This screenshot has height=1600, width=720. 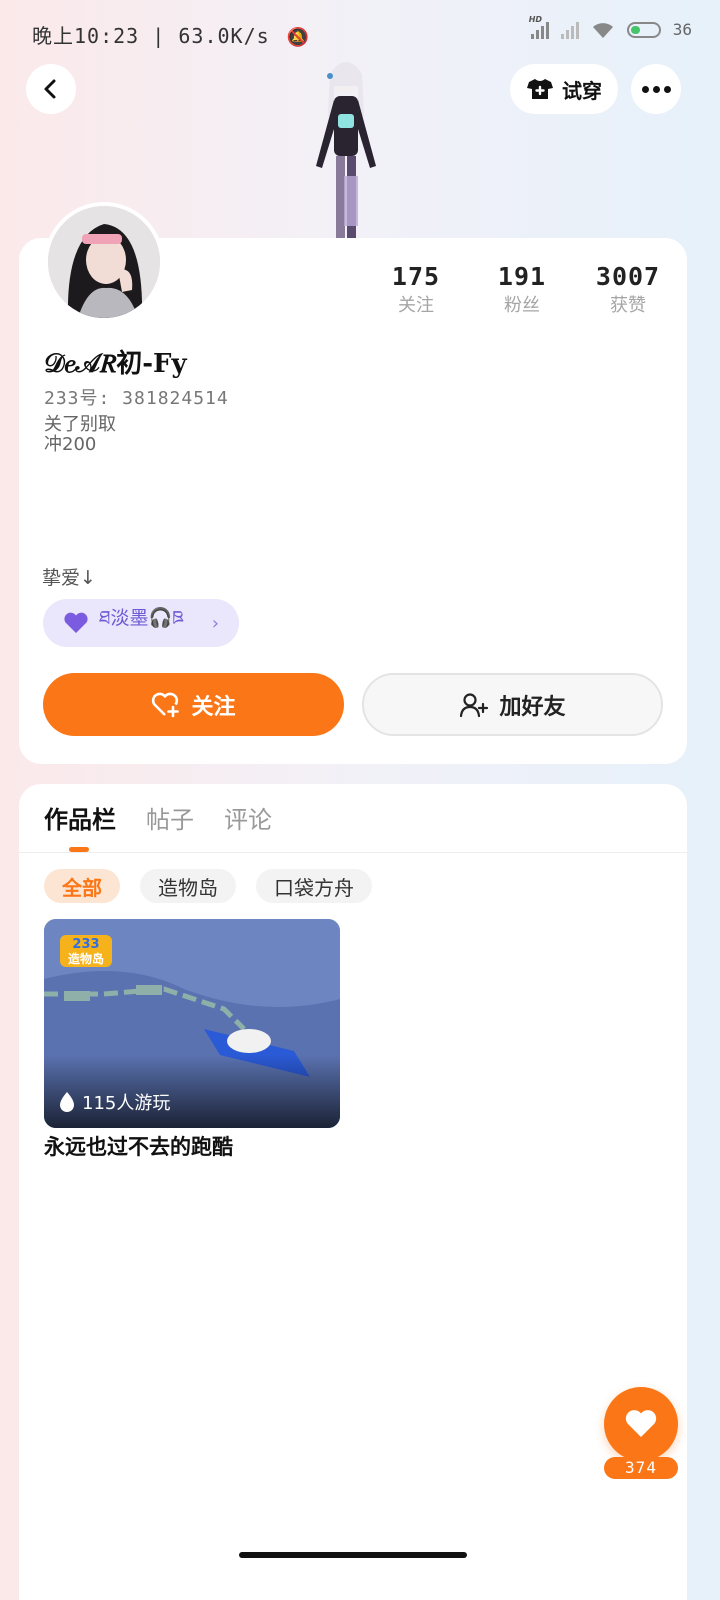 I want to click on stat-likes: 3007 获赞, so click(x=628, y=289).